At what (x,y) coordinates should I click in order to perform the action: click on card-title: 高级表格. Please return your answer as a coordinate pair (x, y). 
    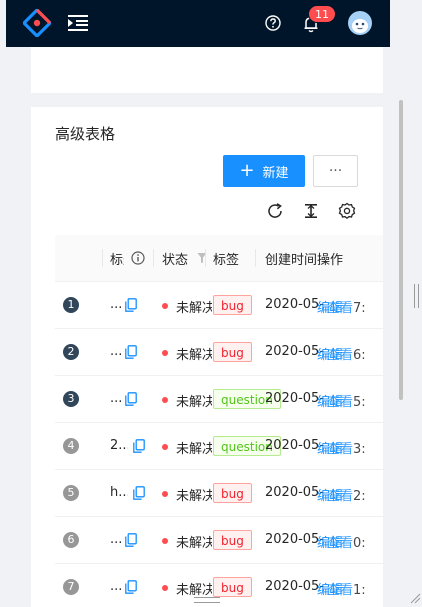
    Looking at the image, I should click on (85, 134).